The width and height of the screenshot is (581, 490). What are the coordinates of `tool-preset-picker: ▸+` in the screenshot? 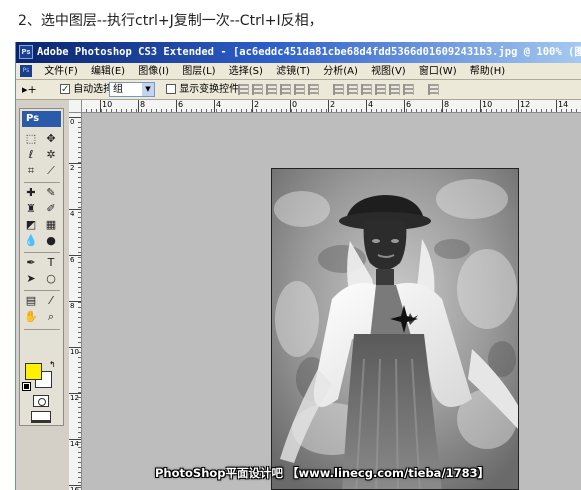 It's located at (36, 89).